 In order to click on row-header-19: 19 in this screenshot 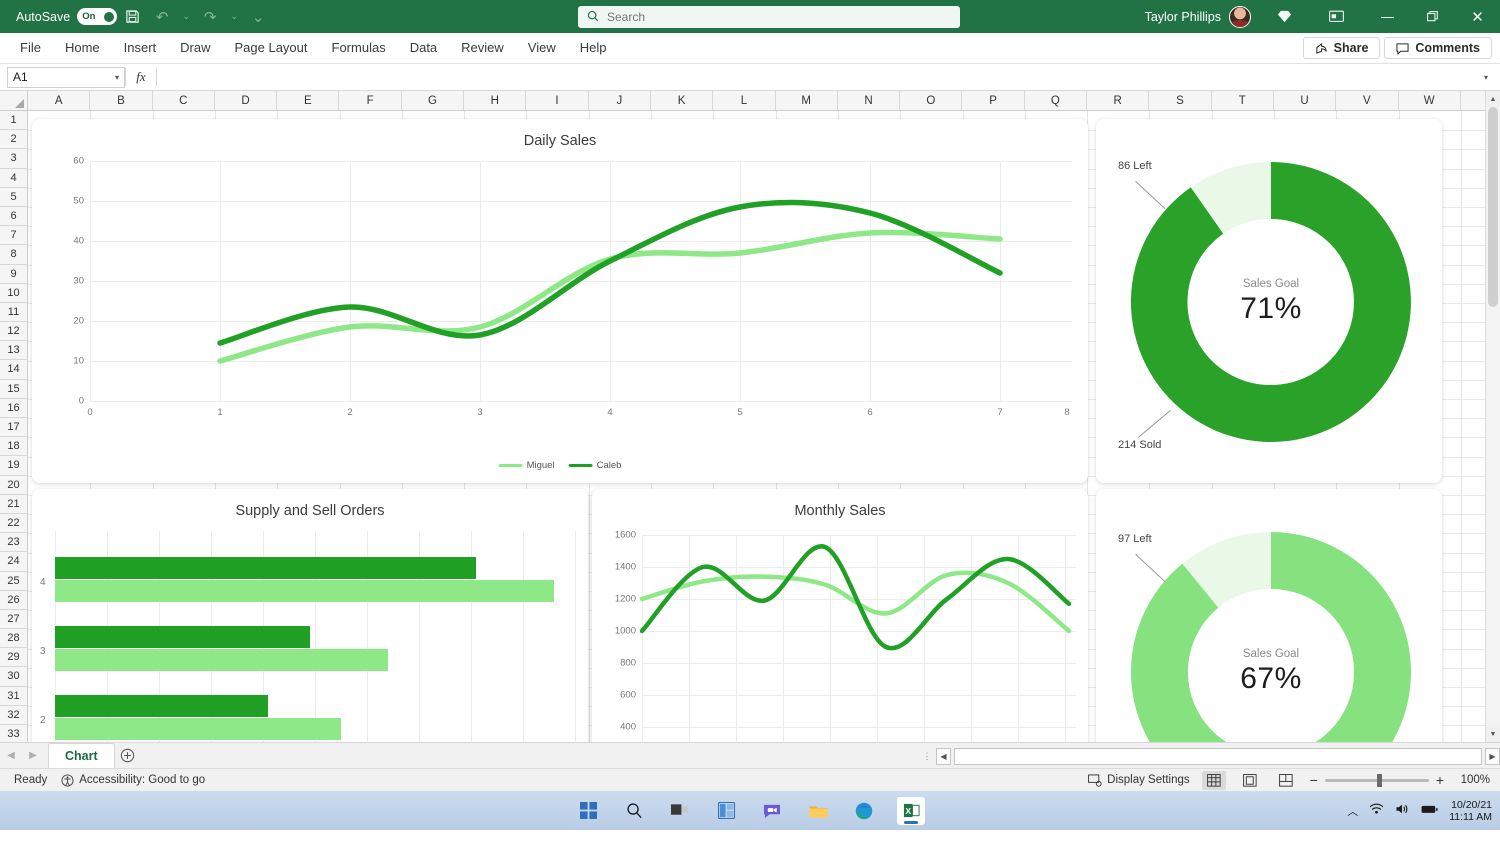, I will do `click(13, 466)`.